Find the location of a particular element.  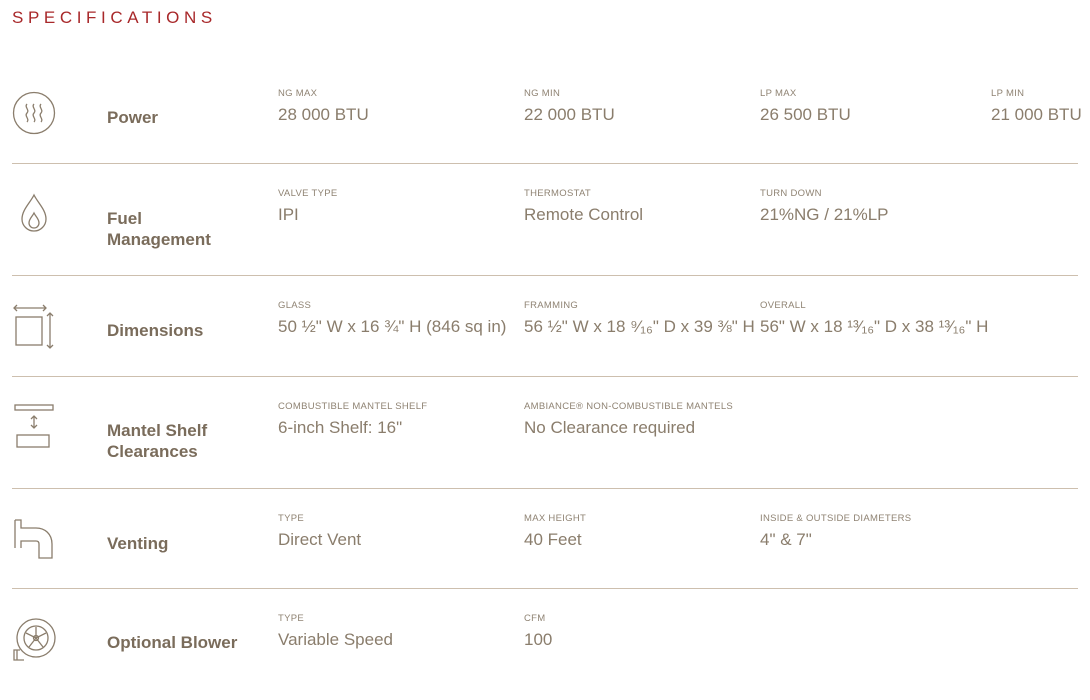

spec-field-ng-max: NG MAX 28 000 BTU is located at coordinates (323, 106).